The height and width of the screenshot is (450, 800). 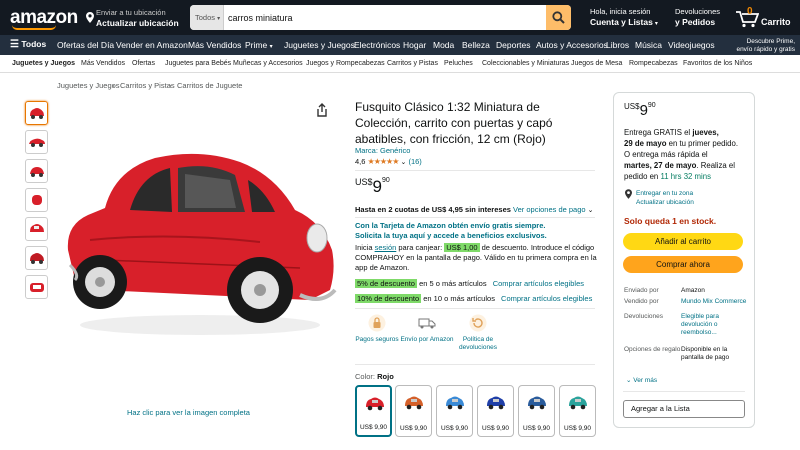 What do you see at coordinates (683, 241) in the screenshot?
I see `add-to-cart-button: Añadir al carrito` at bounding box center [683, 241].